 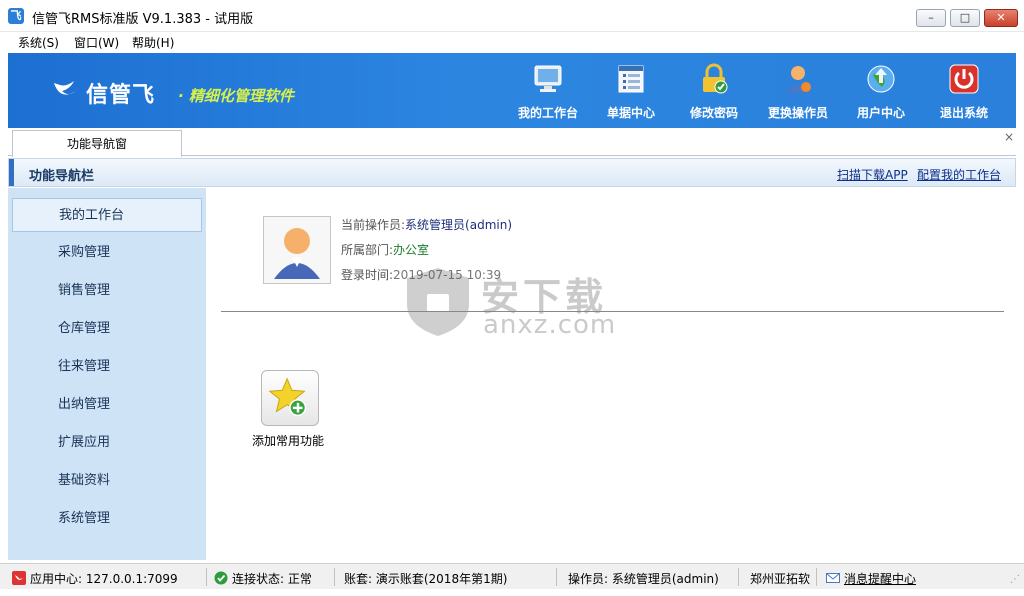 I want to click on toolbar-label: 用户中心, so click(x=880, y=113).